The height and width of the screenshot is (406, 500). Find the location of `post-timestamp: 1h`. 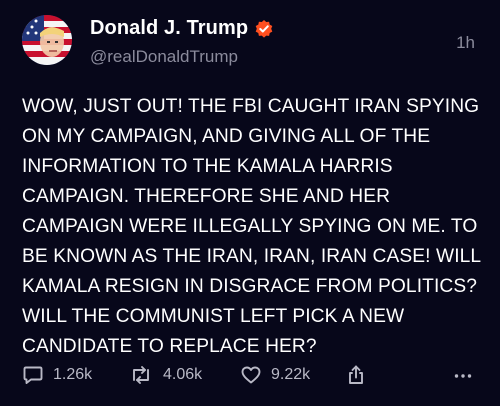

post-timestamp: 1h is located at coordinates (465, 43).